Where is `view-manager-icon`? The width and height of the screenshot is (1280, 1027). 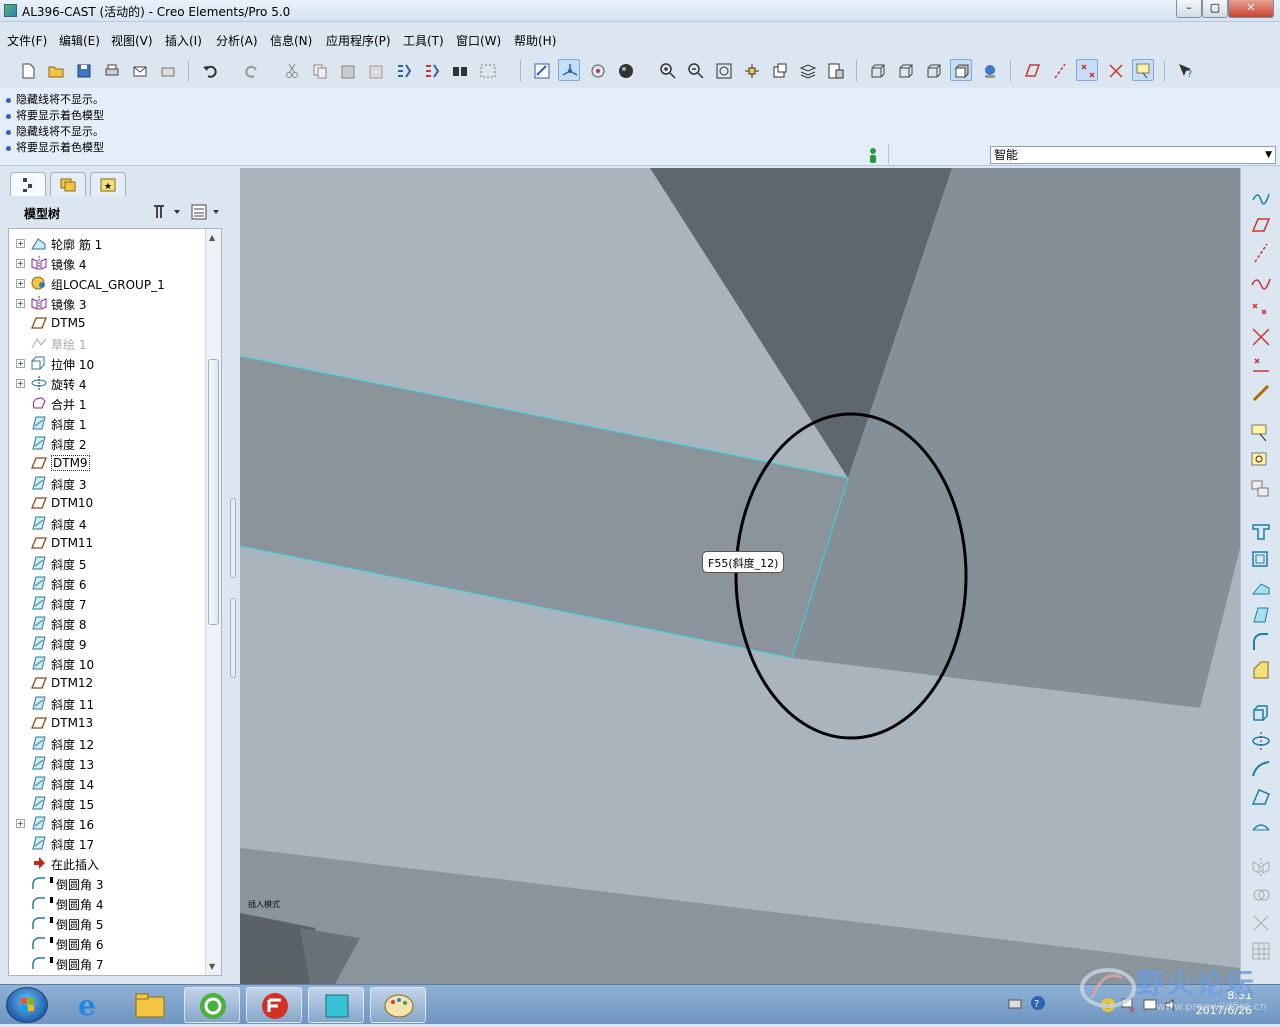
view-manager-icon is located at coordinates (835, 70).